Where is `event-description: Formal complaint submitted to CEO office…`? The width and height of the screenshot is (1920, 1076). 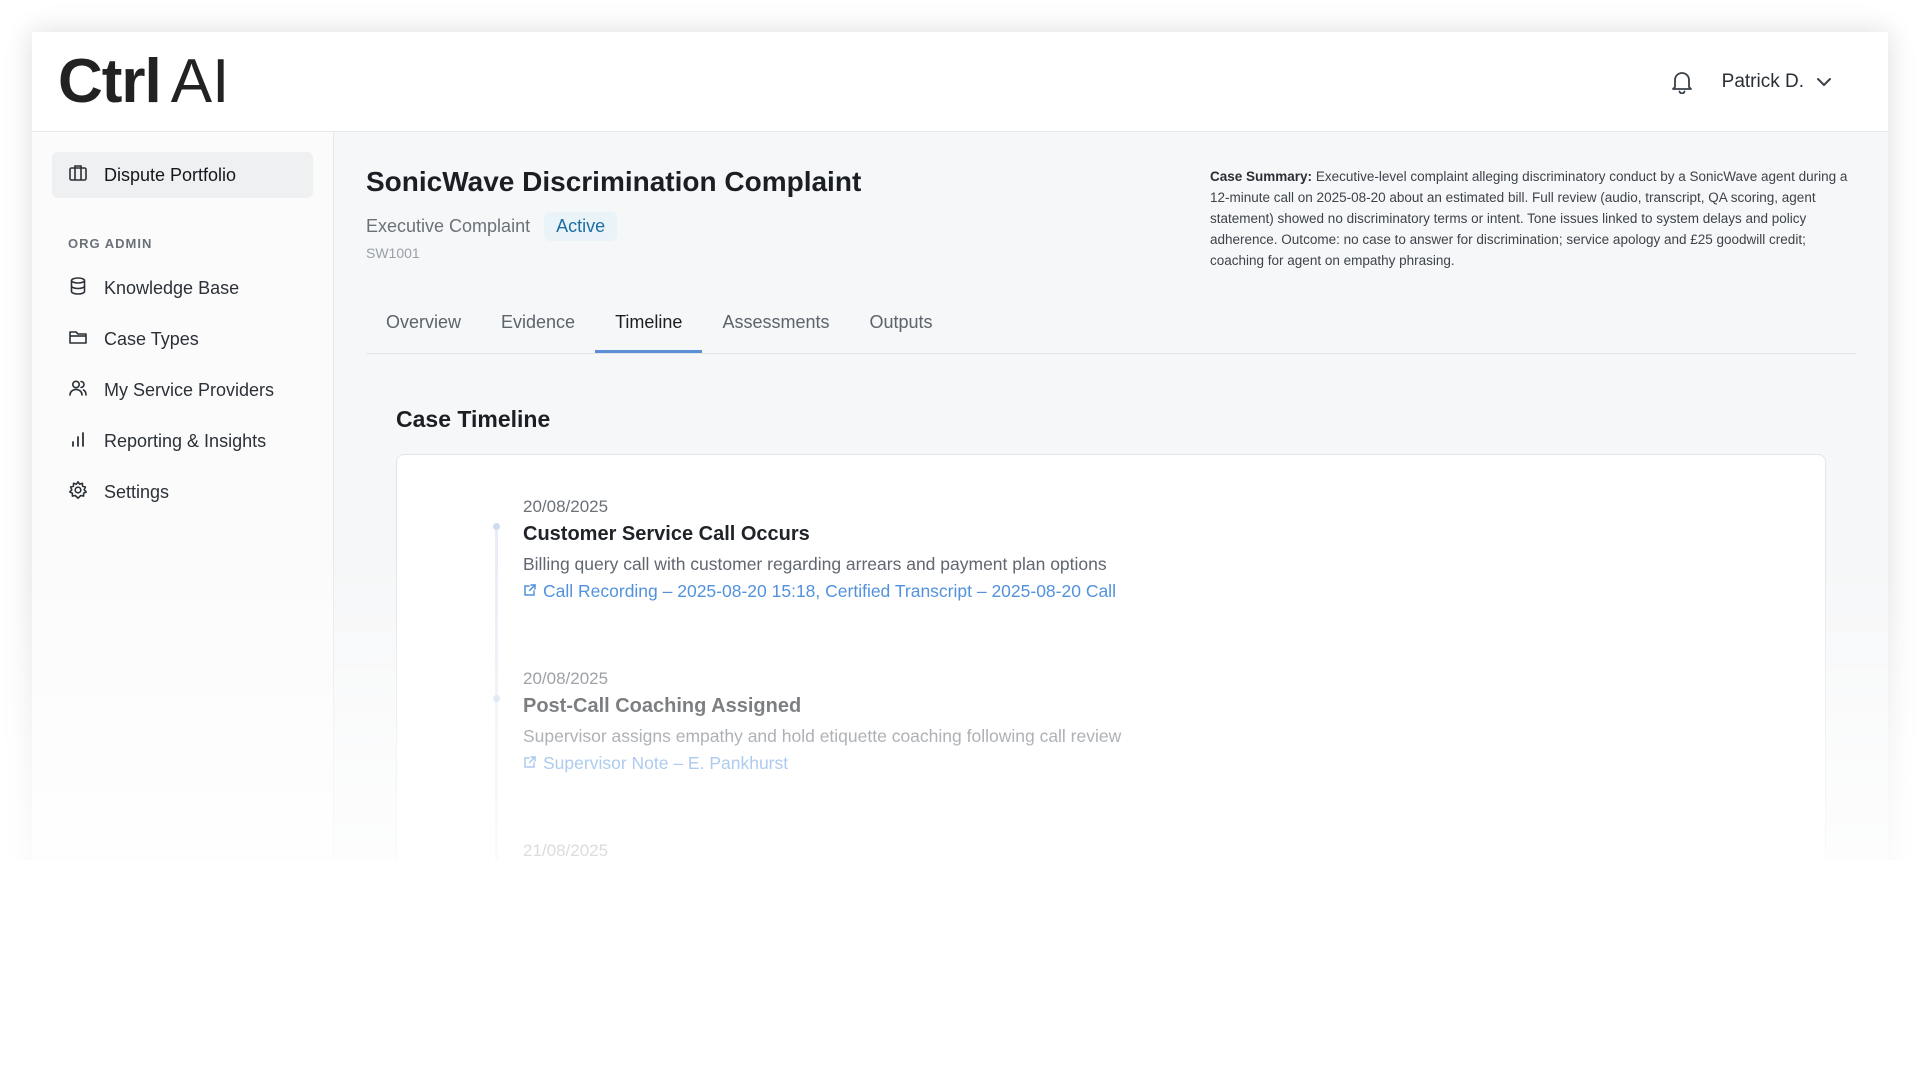
event-description: Formal complaint submitted to CEO office… is located at coordinates (880, 908).